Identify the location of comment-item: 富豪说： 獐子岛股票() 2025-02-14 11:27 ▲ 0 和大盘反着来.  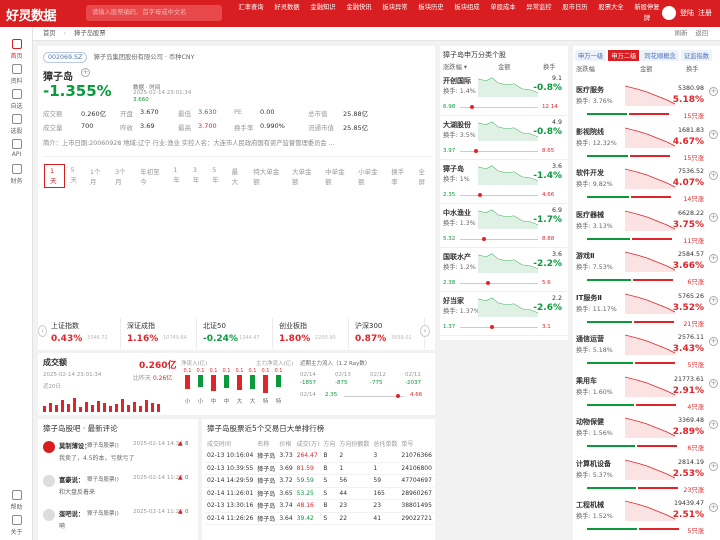
(118, 488).